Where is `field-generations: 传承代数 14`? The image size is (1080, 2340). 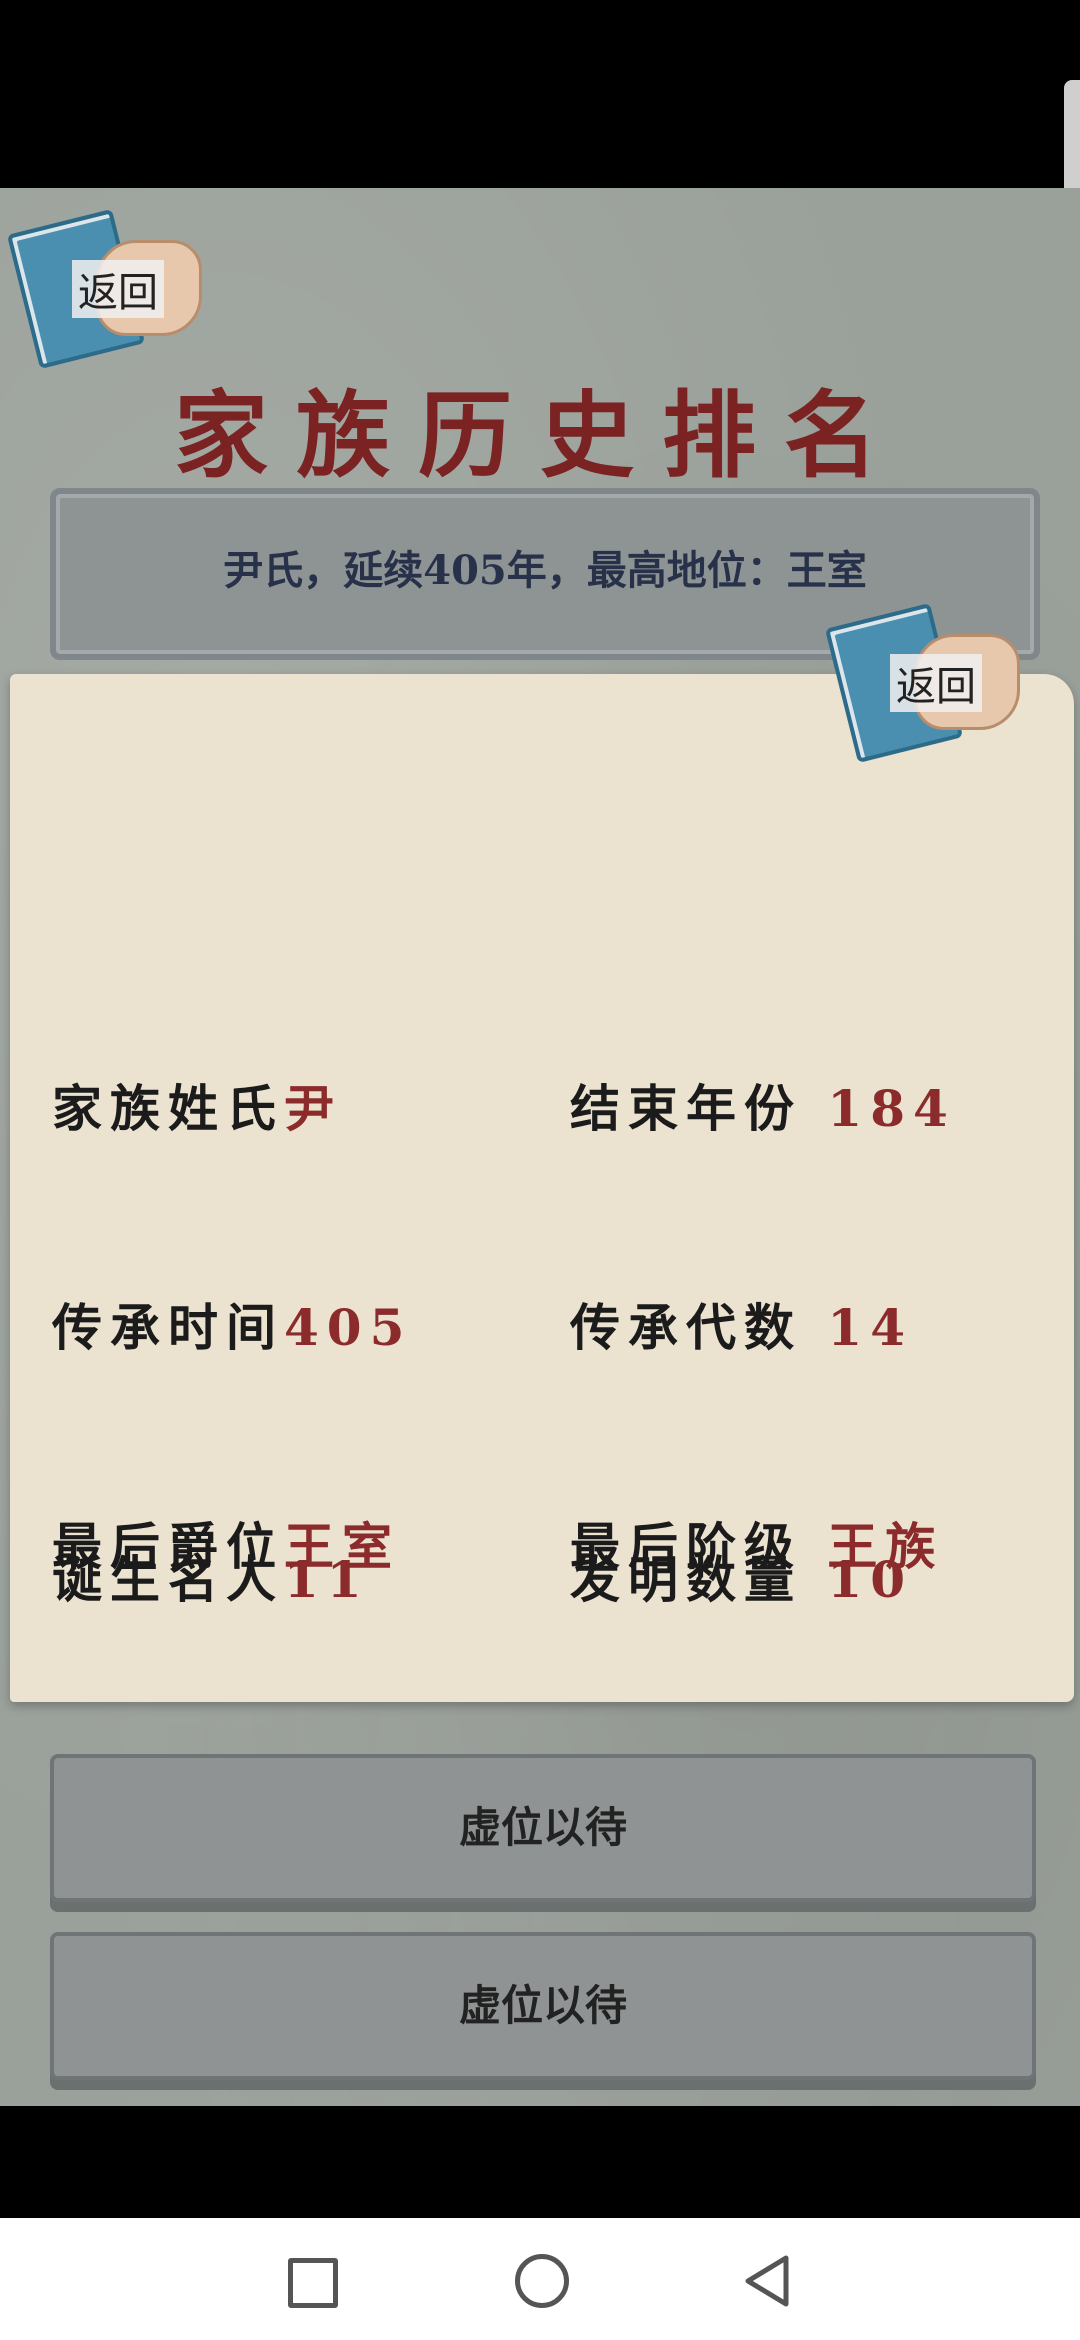 field-generations: 传承代数 14 is located at coordinates (742, 1327).